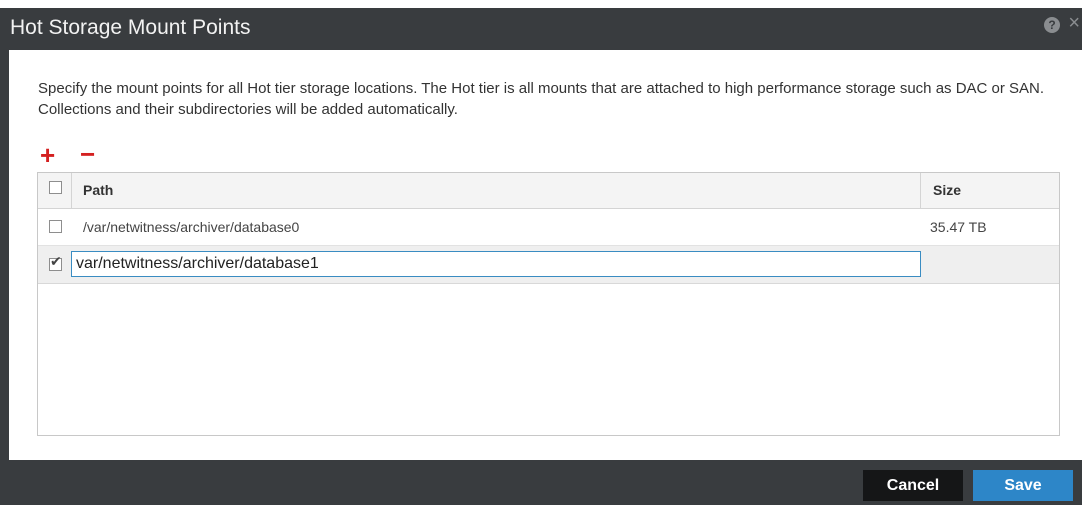 The width and height of the screenshot is (1082, 505). Describe the element at coordinates (55, 187) in the screenshot. I see `select-all-checkbox` at that location.